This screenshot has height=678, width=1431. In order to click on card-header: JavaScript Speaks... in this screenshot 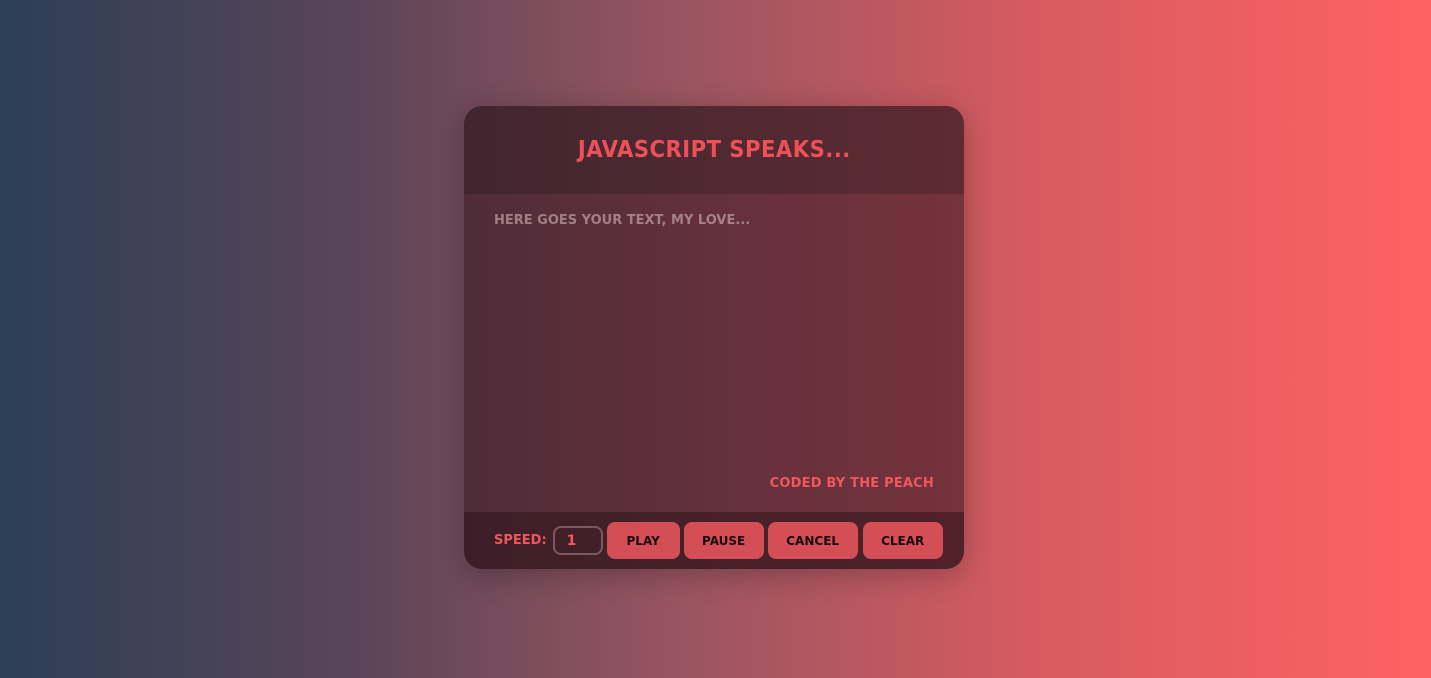, I will do `click(714, 150)`.